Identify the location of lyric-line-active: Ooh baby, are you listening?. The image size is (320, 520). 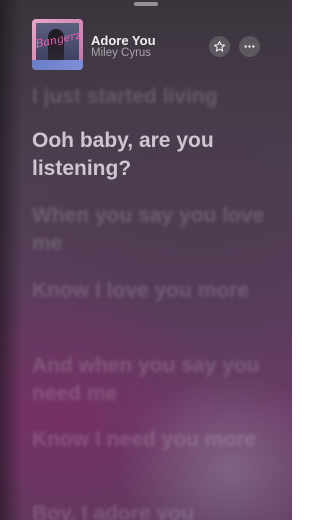
(157, 155).